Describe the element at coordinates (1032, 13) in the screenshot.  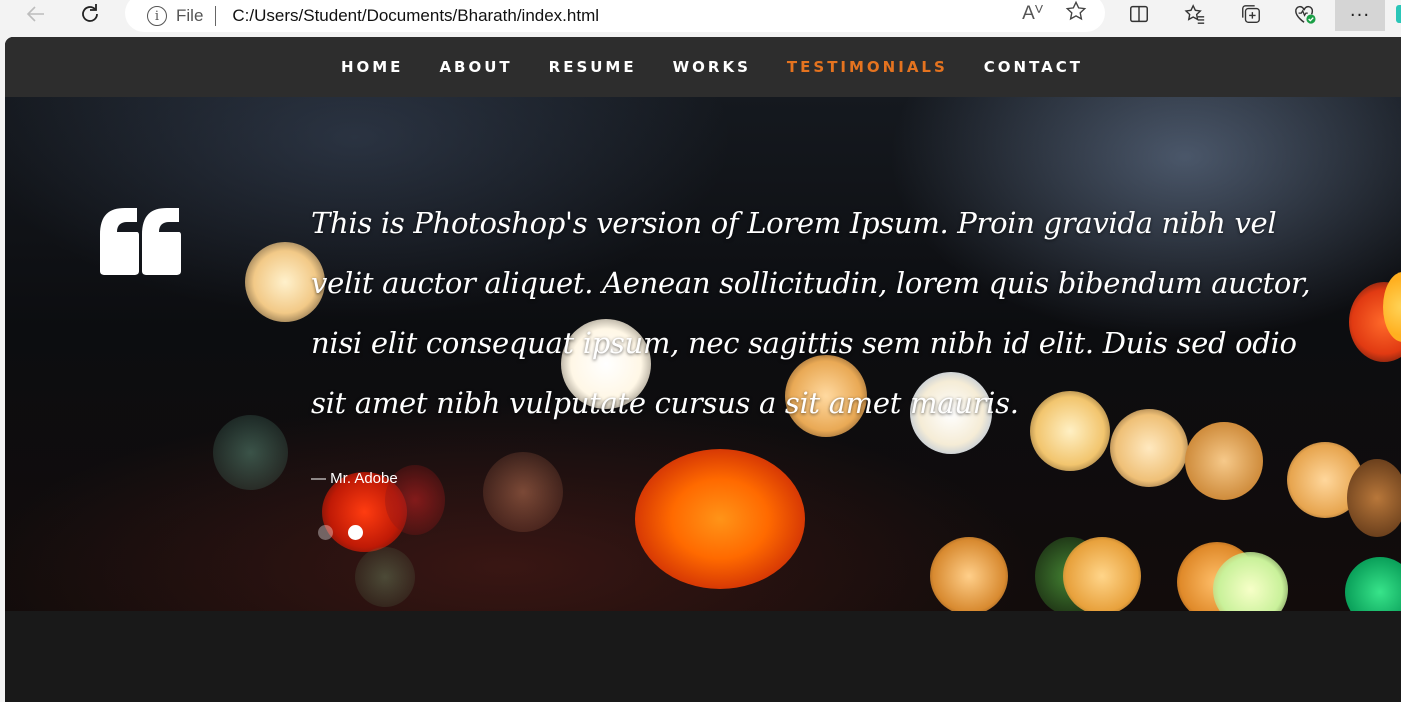
I see `read-aloud-icon: Aⱽ` at that location.